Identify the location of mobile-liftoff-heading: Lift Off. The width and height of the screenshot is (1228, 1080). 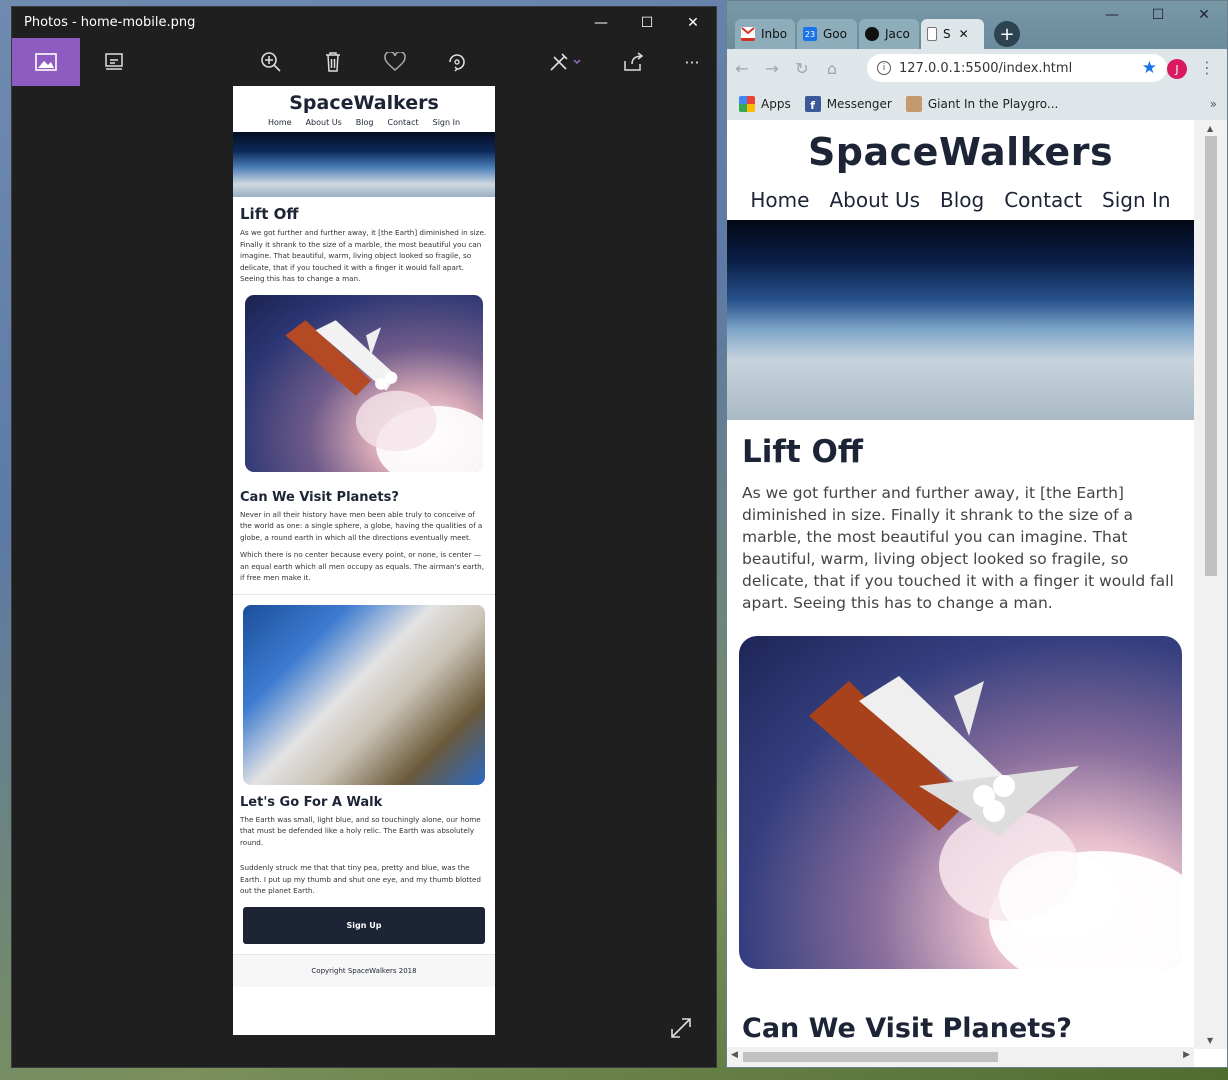
(269, 214).